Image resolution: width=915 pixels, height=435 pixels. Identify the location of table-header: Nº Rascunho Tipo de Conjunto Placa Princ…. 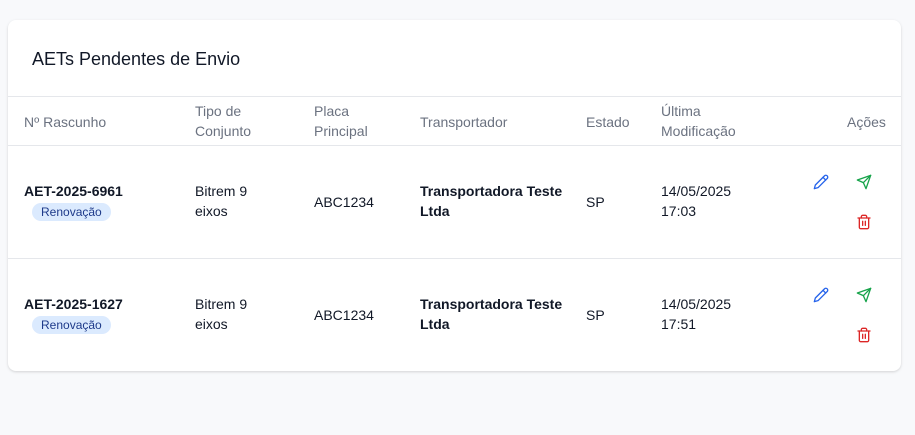
(454, 121).